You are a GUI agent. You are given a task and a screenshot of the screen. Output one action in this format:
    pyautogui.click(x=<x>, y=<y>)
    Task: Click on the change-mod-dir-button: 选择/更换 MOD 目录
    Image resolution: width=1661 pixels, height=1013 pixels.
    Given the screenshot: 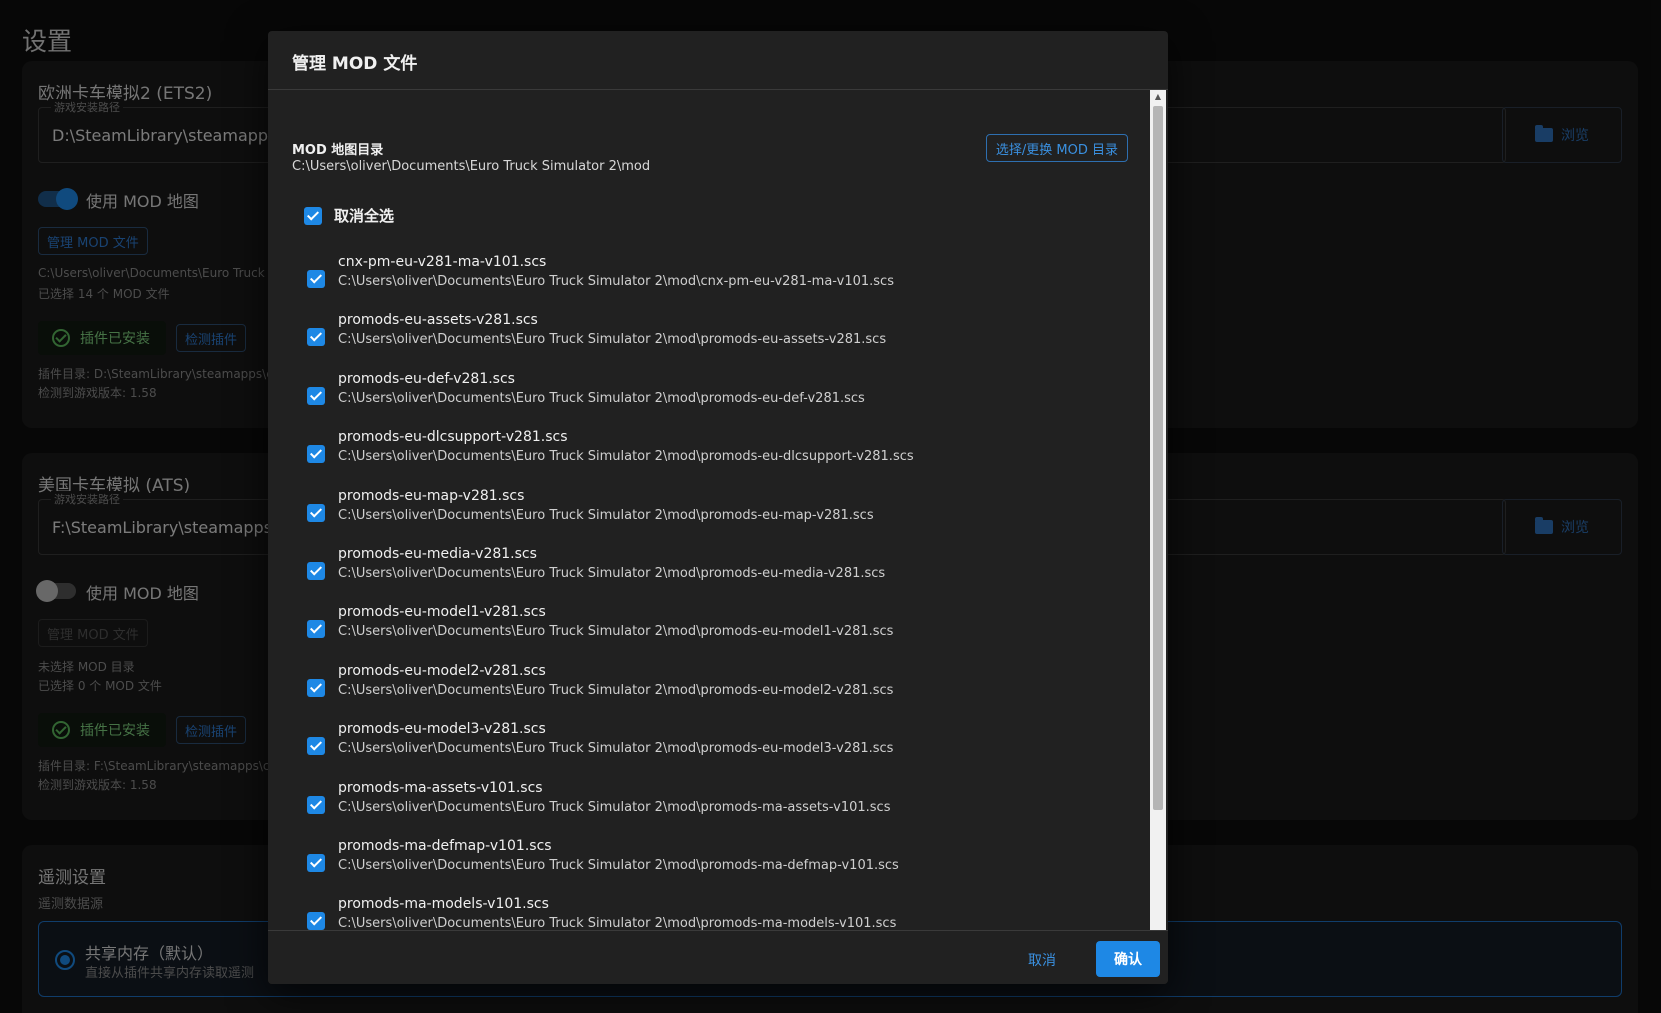 What is the action you would take?
    pyautogui.click(x=1056, y=148)
    